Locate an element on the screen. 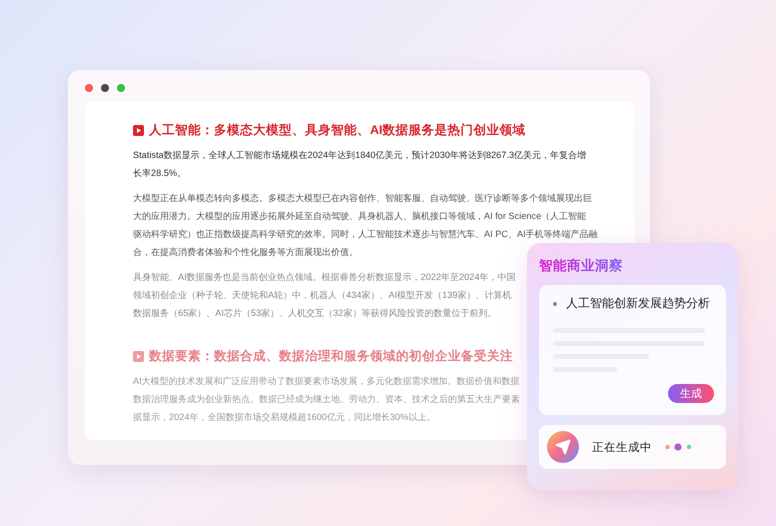 The width and height of the screenshot is (776, 526). topic-text: 人工智能创新发展趋势分析 is located at coordinates (638, 303).